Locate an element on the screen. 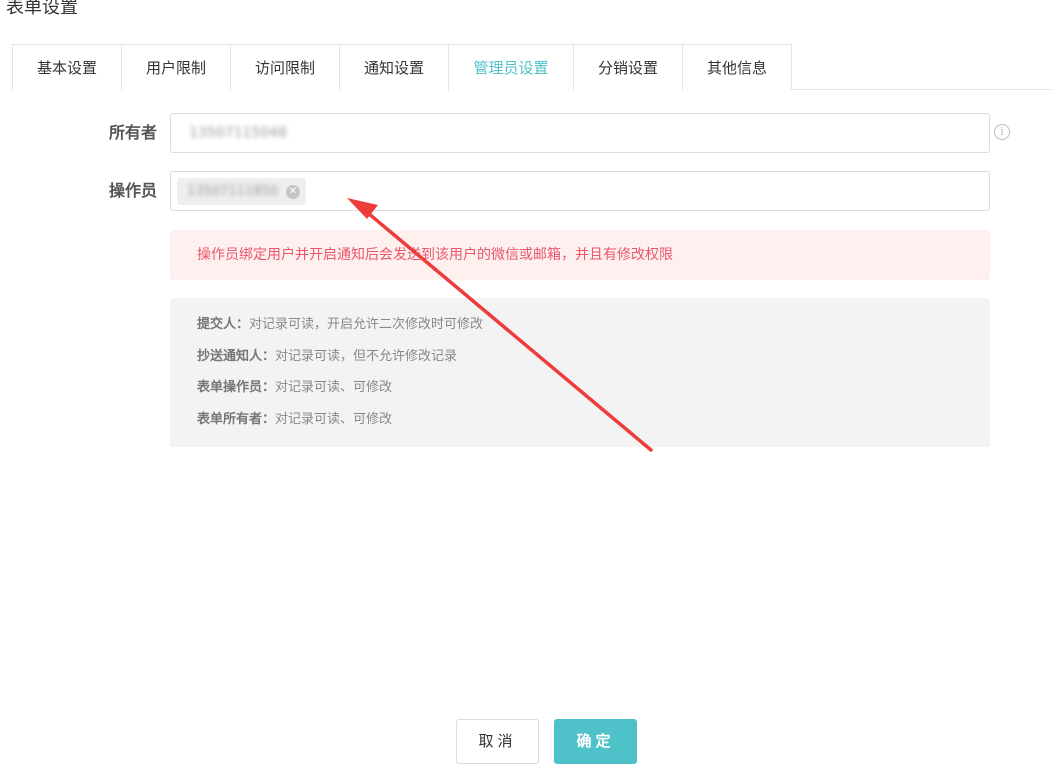 The image size is (1052, 766). confirm-button: 确定 is located at coordinates (595, 741).